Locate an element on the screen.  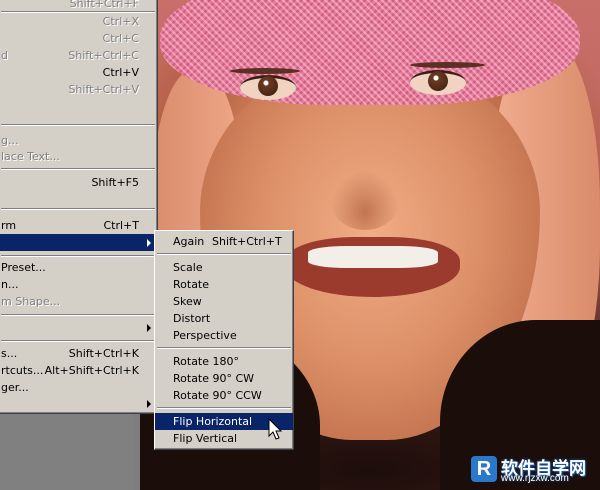
menu-item-cut: Ctrl+X is located at coordinates (78, 21).